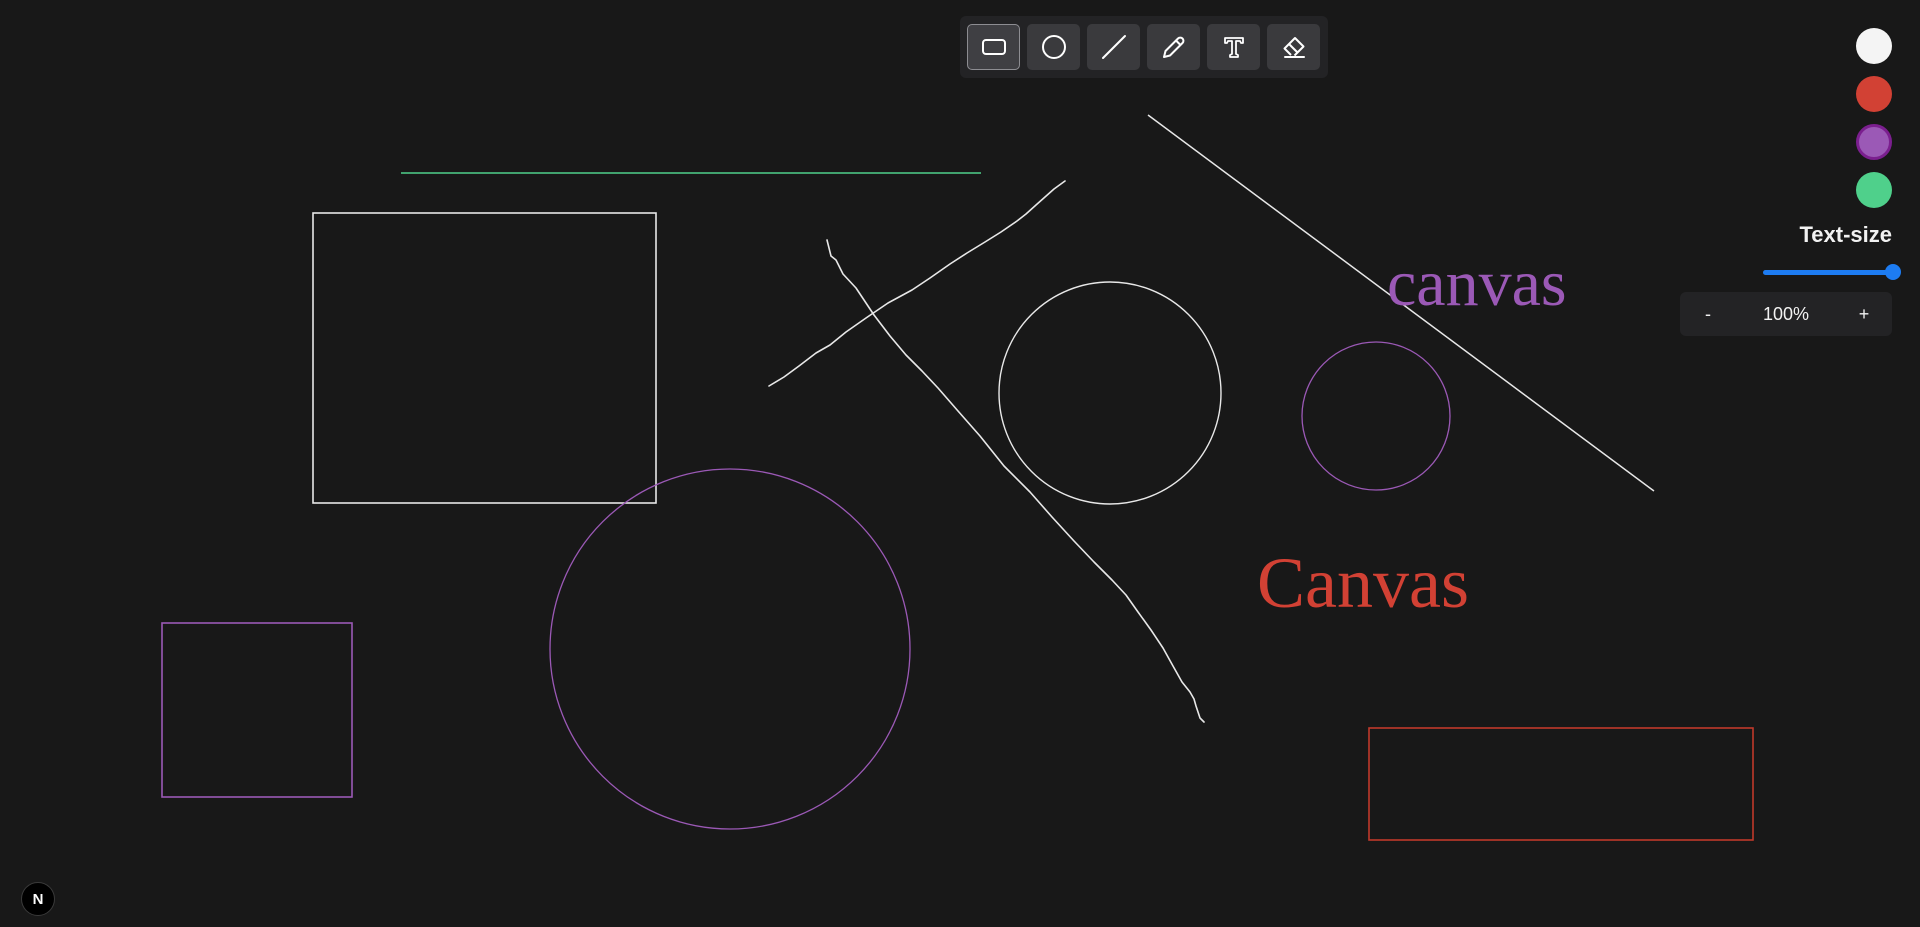 The height and width of the screenshot is (927, 1920). I want to click on circle-icon, so click(1053, 47).